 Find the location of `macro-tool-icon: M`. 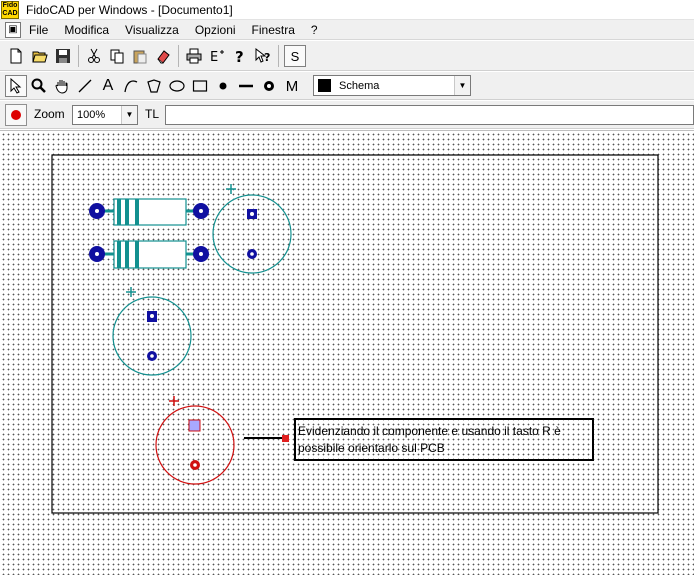

macro-tool-icon: M is located at coordinates (292, 86).